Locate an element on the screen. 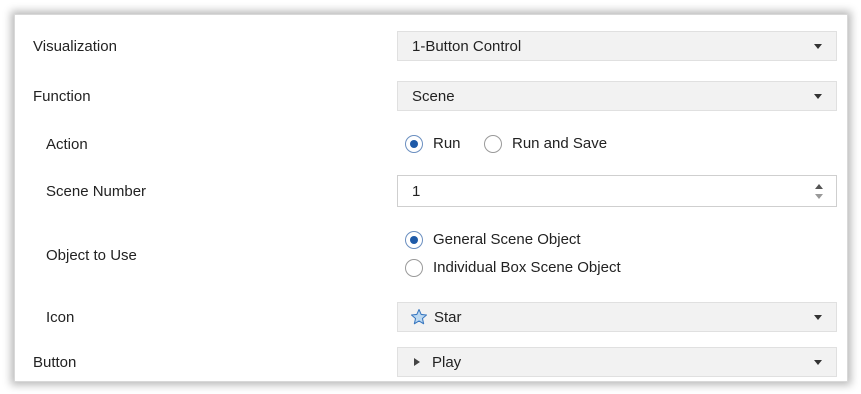 The image size is (861, 394). icon-dropdown: Star is located at coordinates (617, 317).